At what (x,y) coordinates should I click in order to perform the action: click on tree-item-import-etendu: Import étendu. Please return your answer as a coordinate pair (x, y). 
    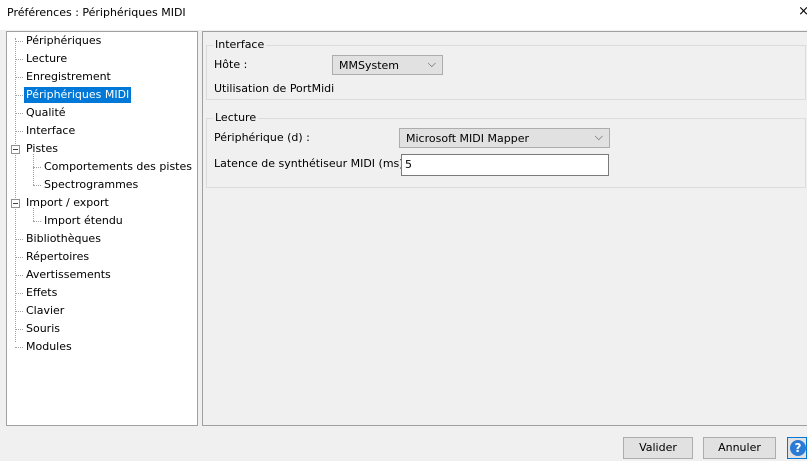
    Looking at the image, I should click on (83, 221).